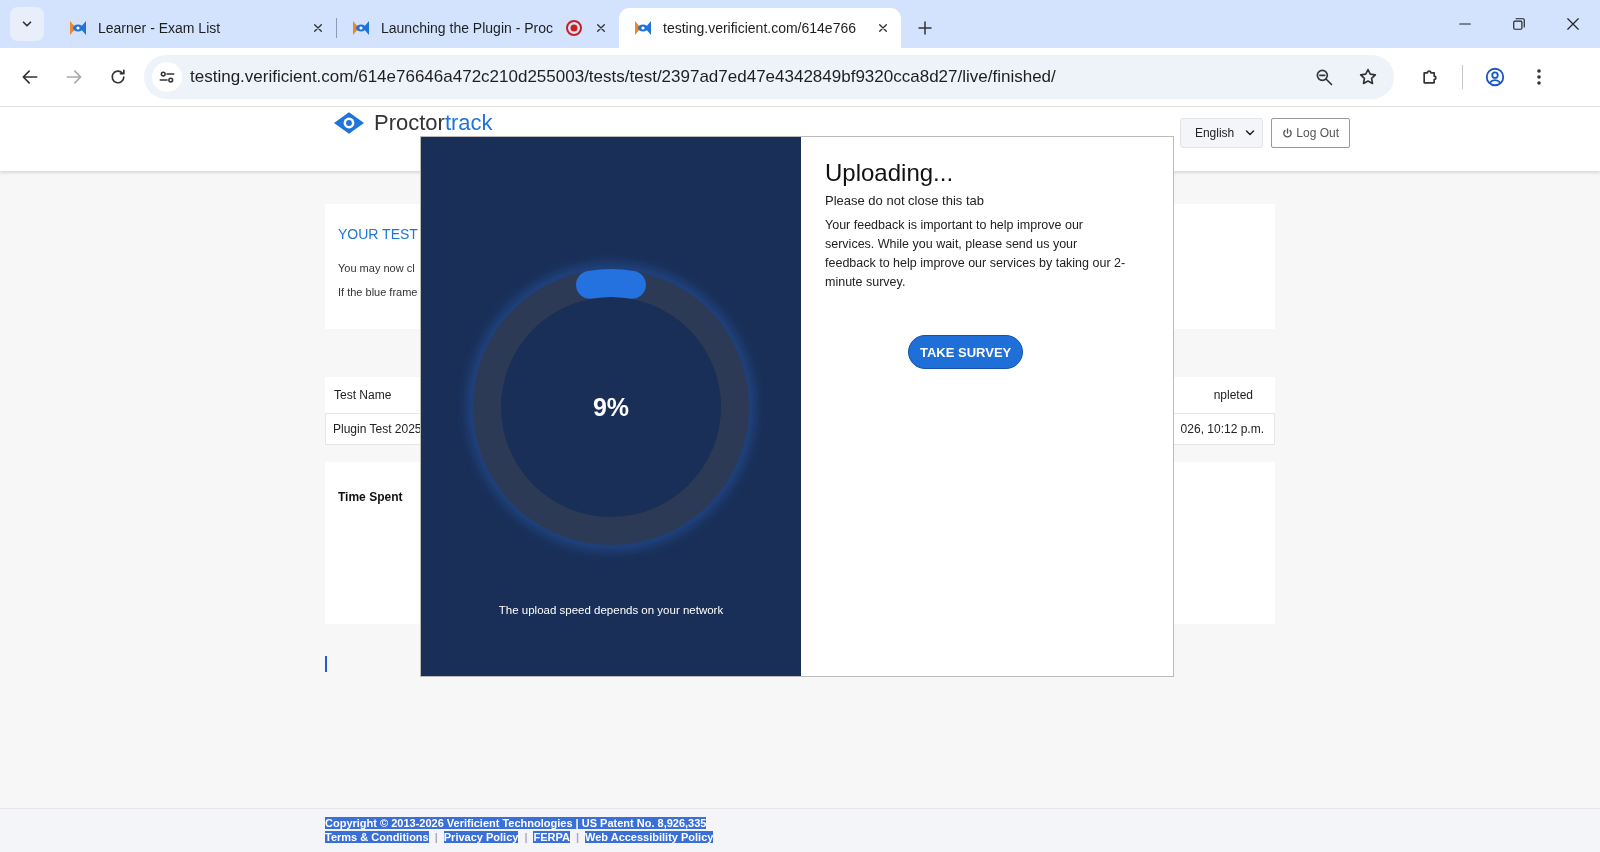 The image size is (1600, 852). What do you see at coordinates (376, 268) in the screenshot?
I see `info-text: You may now cl` at bounding box center [376, 268].